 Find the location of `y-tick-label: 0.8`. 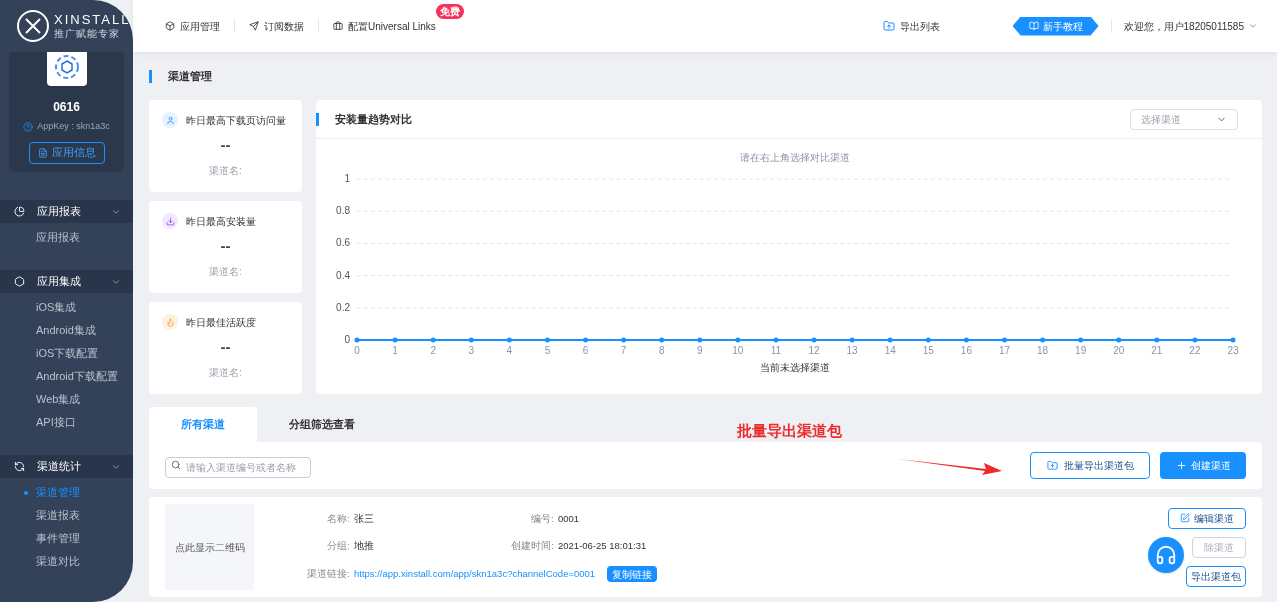

y-tick-label: 0.8 is located at coordinates (343, 211).